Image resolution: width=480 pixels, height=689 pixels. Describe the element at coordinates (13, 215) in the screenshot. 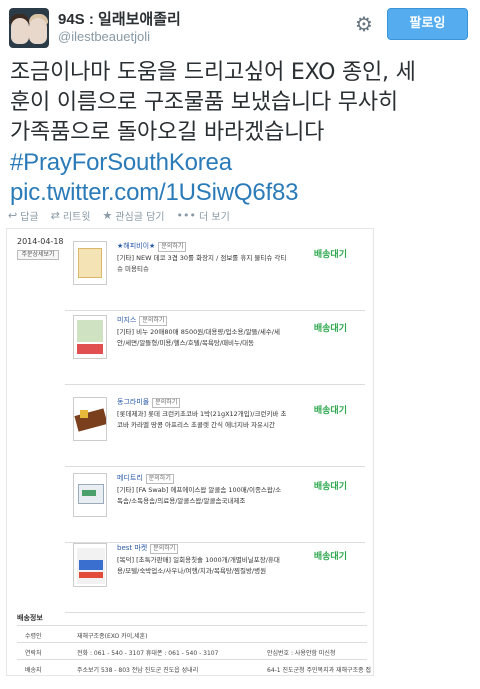

I see `reply-icon: ↩` at that location.